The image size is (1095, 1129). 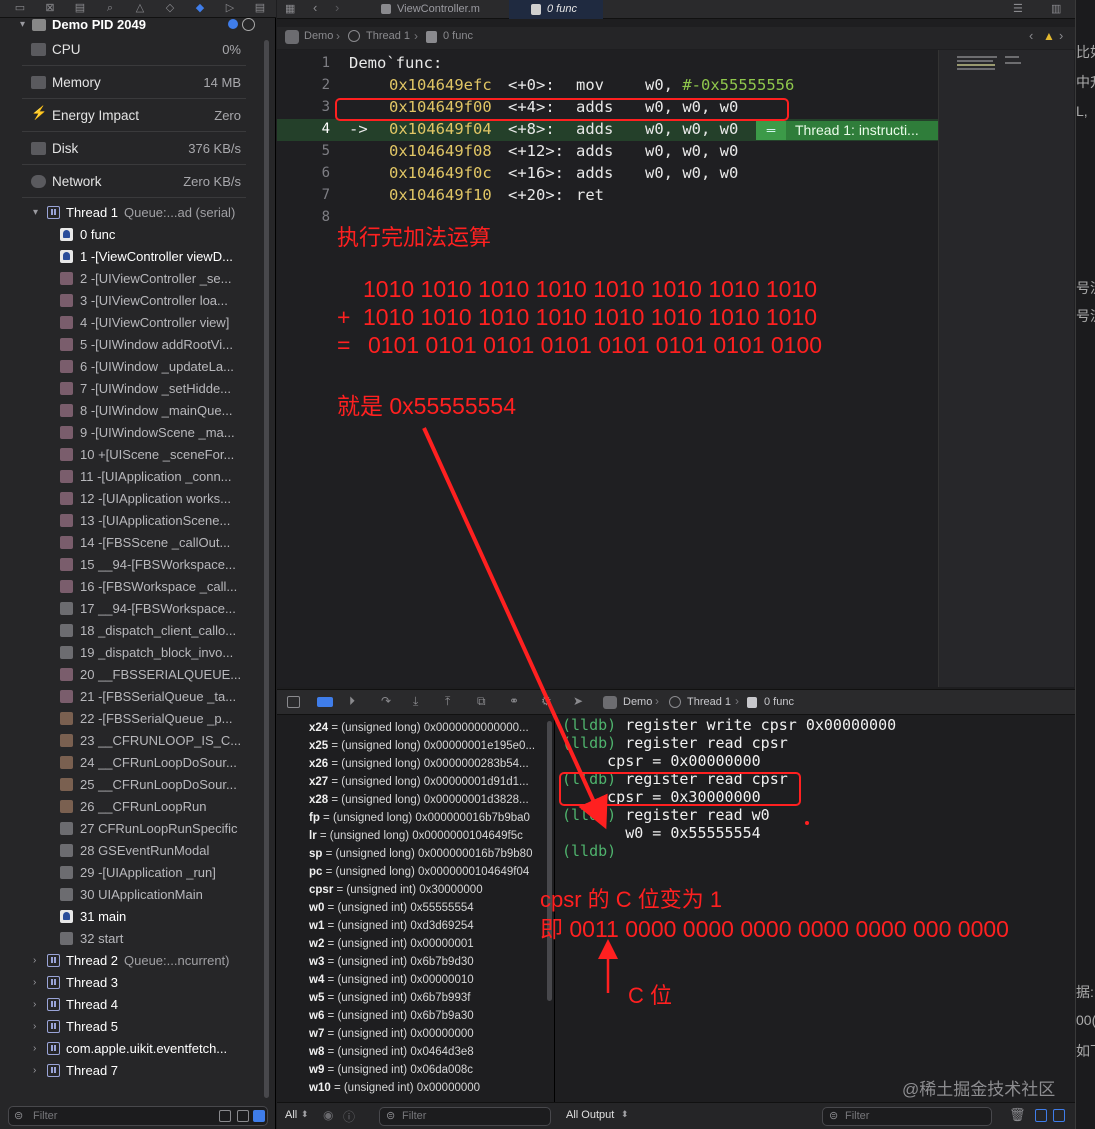 I want to click on stack-frame-row: 30 UIApplicationMain, so click(x=145, y=895).